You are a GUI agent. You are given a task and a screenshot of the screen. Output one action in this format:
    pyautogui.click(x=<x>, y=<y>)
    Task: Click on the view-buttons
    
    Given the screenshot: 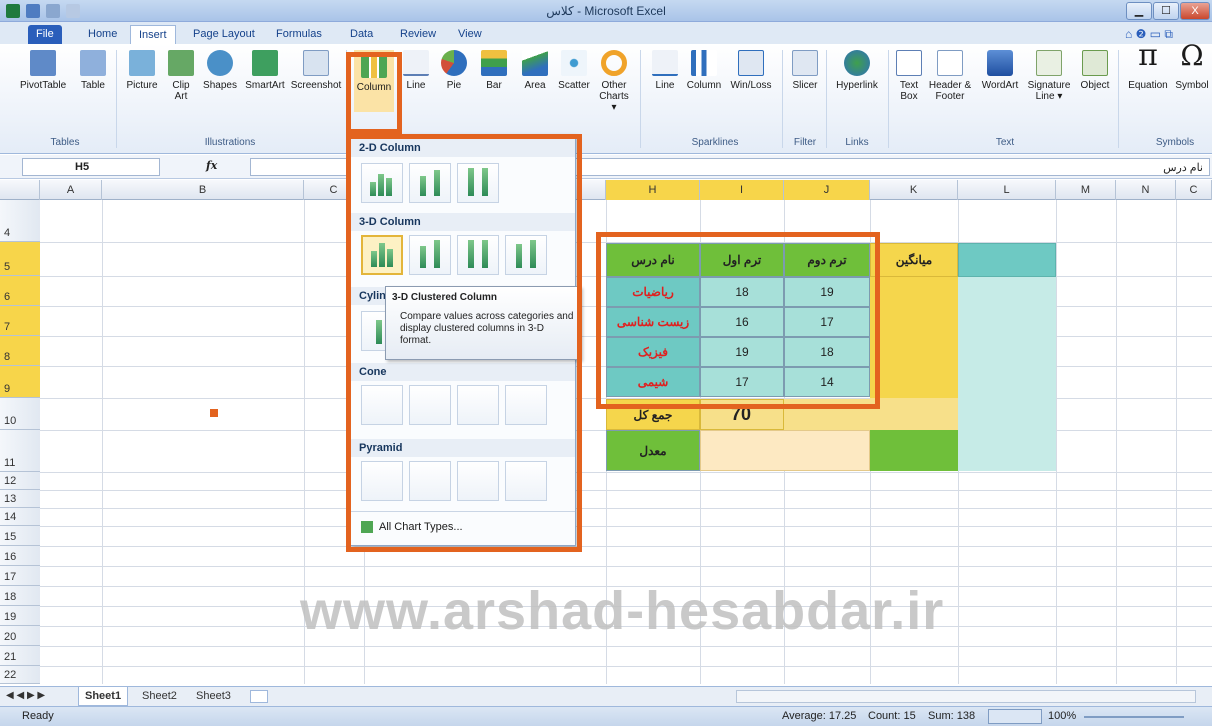 What is the action you would take?
    pyautogui.click(x=1015, y=716)
    